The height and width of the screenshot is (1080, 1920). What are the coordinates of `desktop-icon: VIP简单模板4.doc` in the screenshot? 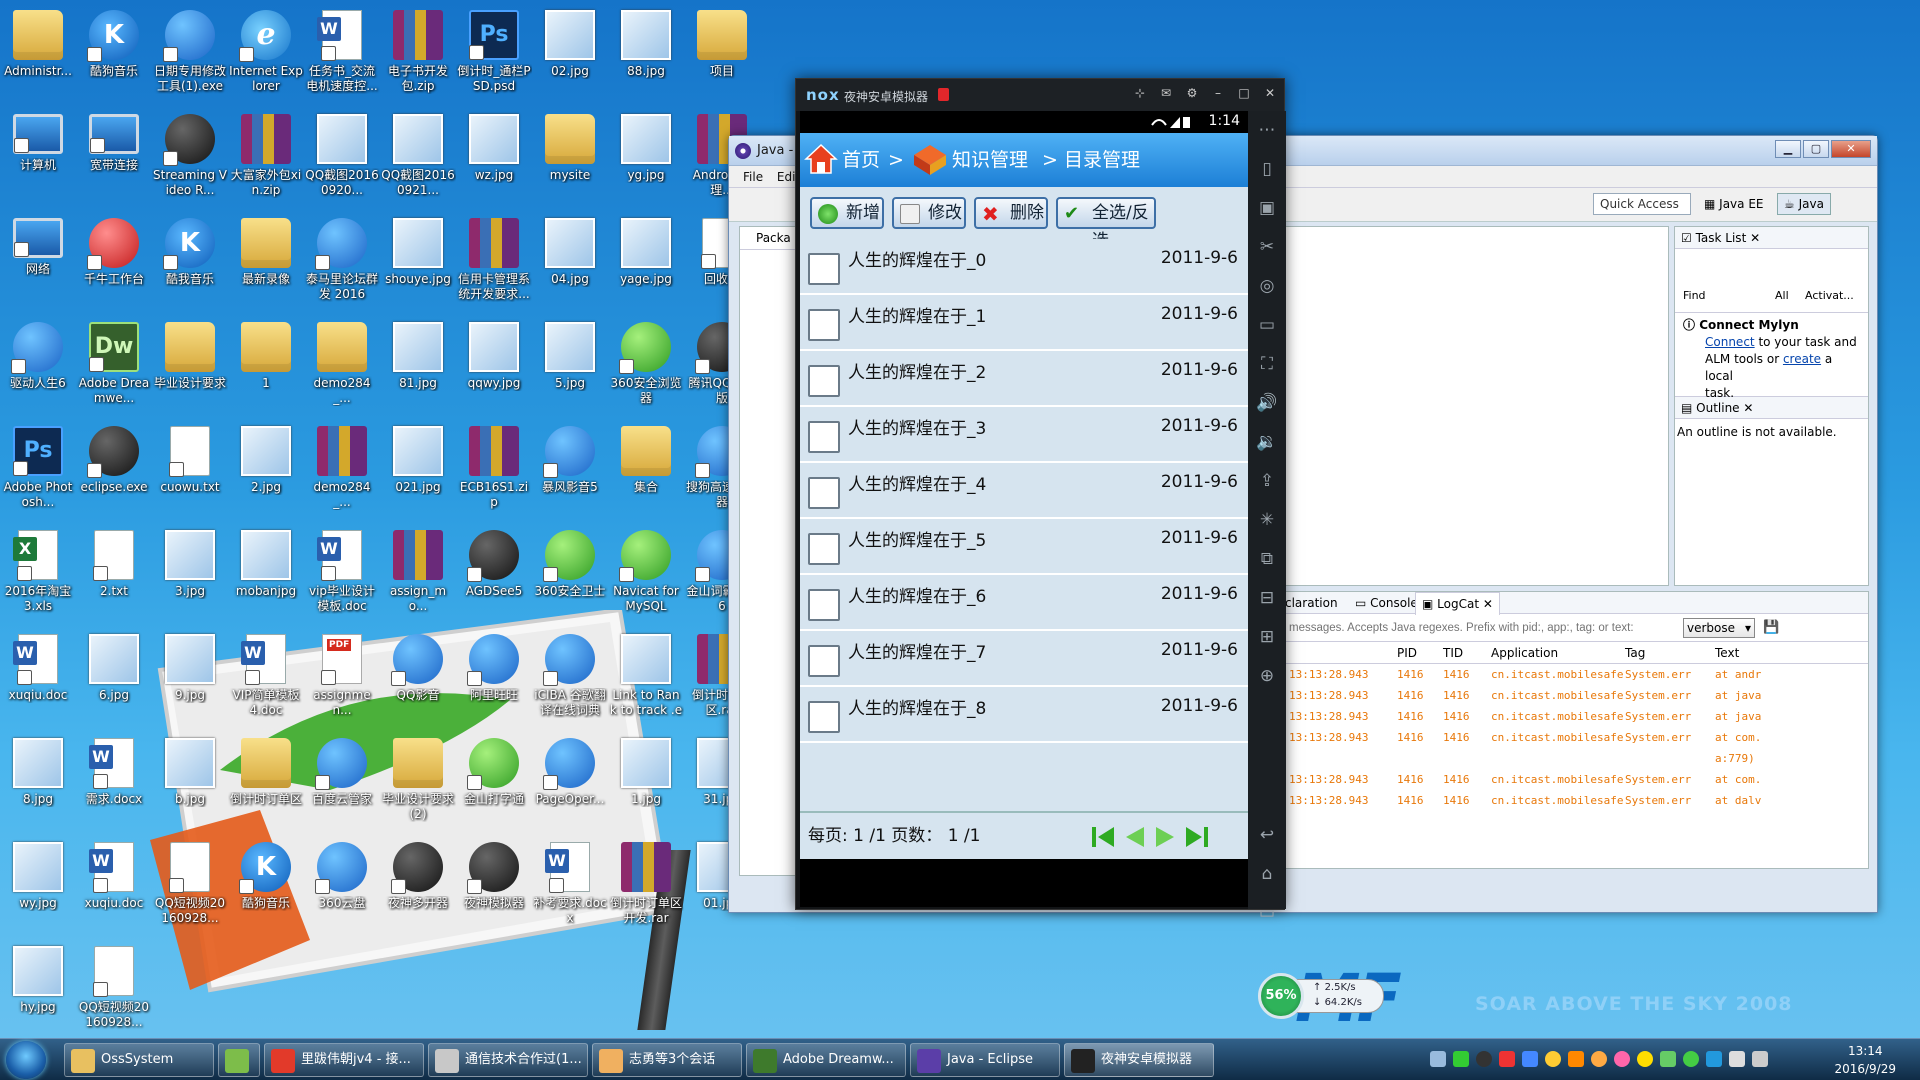 It's located at (266, 679).